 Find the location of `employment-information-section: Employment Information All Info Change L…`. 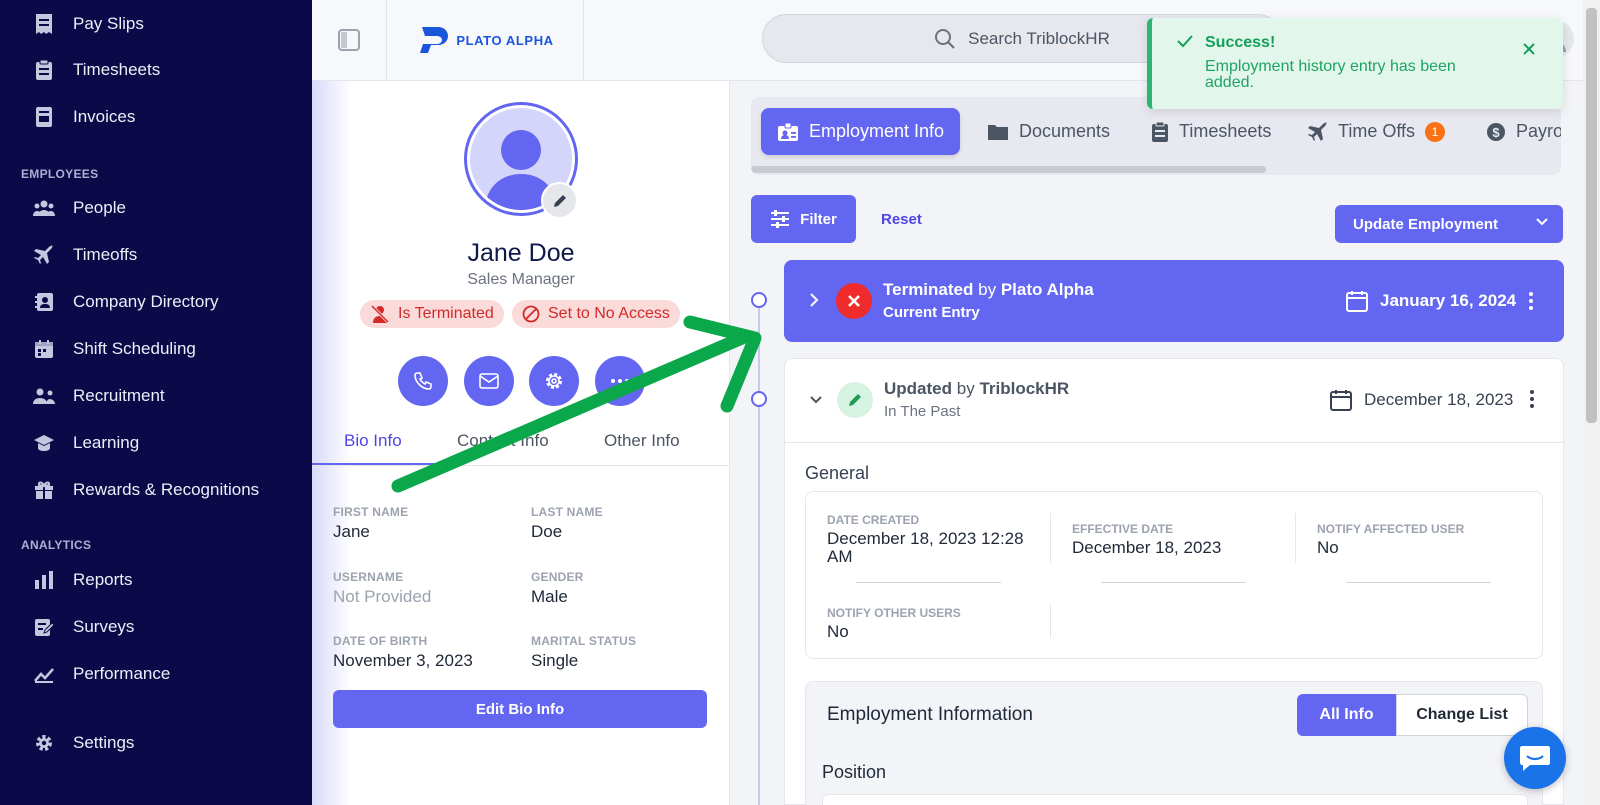

employment-information-section: Employment Information All Info Change L… is located at coordinates (1174, 743).